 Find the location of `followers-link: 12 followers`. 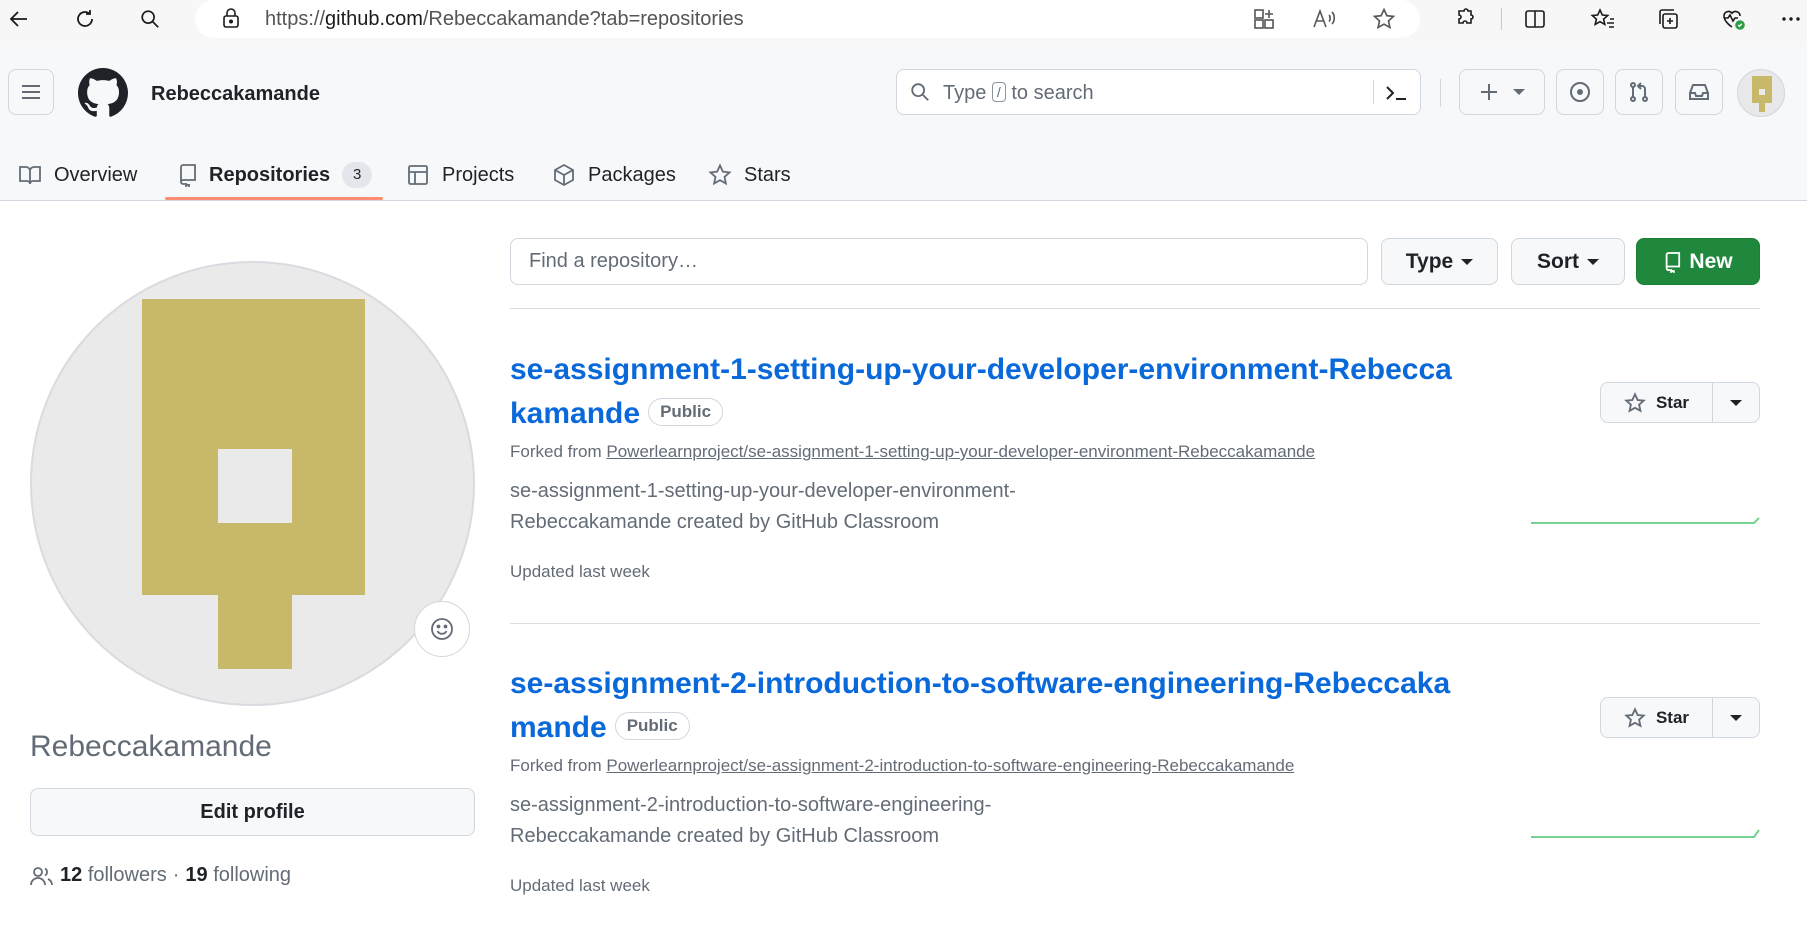

followers-link: 12 followers is located at coordinates (113, 875).